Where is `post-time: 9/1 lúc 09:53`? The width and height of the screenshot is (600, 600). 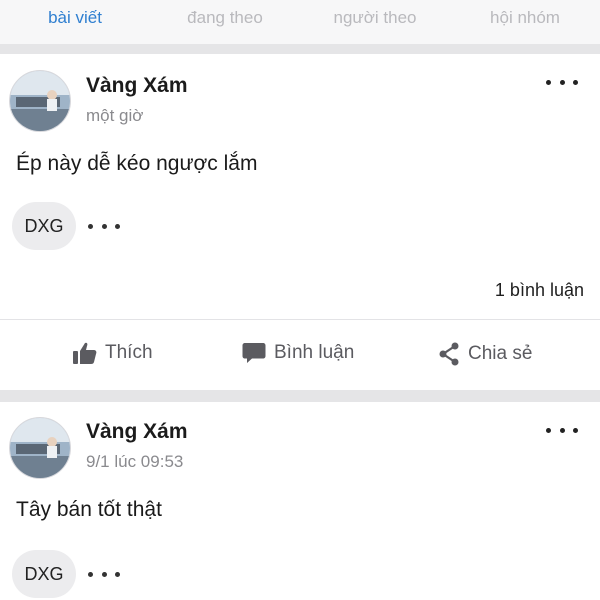 post-time: 9/1 lúc 09:53 is located at coordinates (135, 461).